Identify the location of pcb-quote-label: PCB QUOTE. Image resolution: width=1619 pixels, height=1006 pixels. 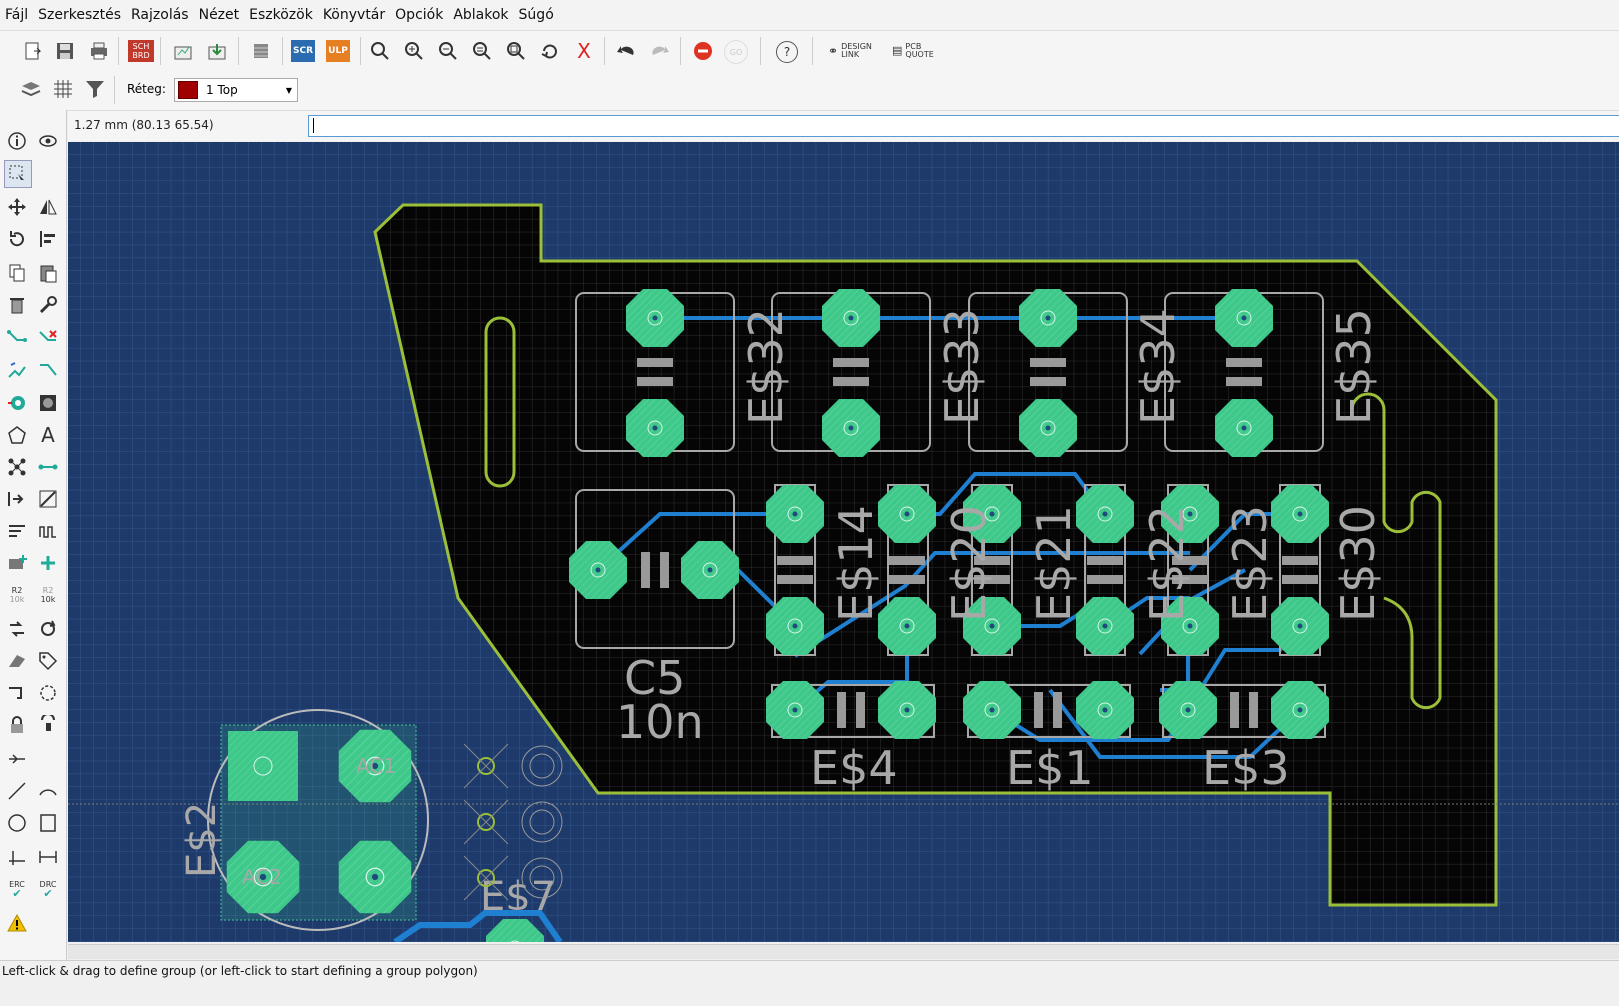
(919, 50).